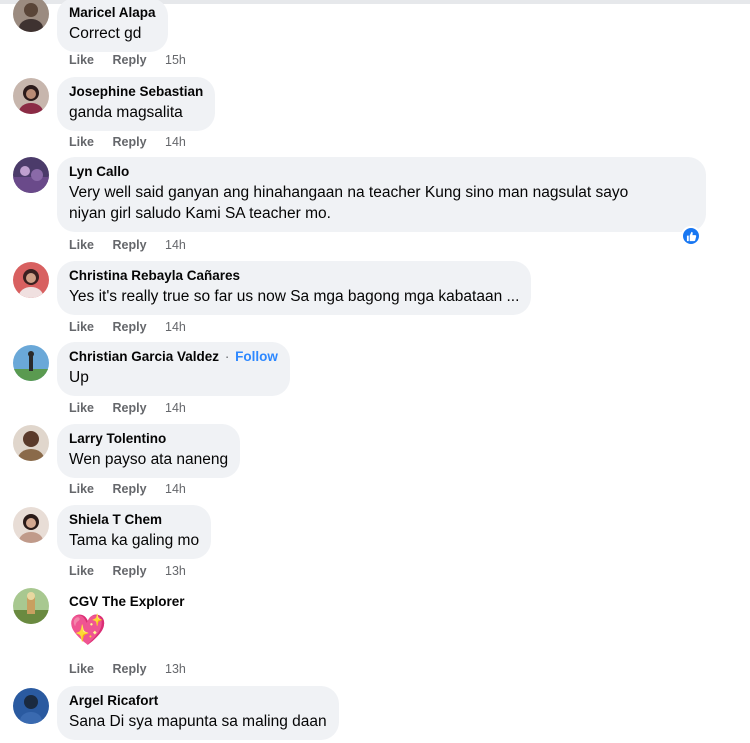 This screenshot has width=750, height=743. Describe the element at coordinates (381, 172) in the screenshot. I see `commenter-name: Lyn Callo` at that location.